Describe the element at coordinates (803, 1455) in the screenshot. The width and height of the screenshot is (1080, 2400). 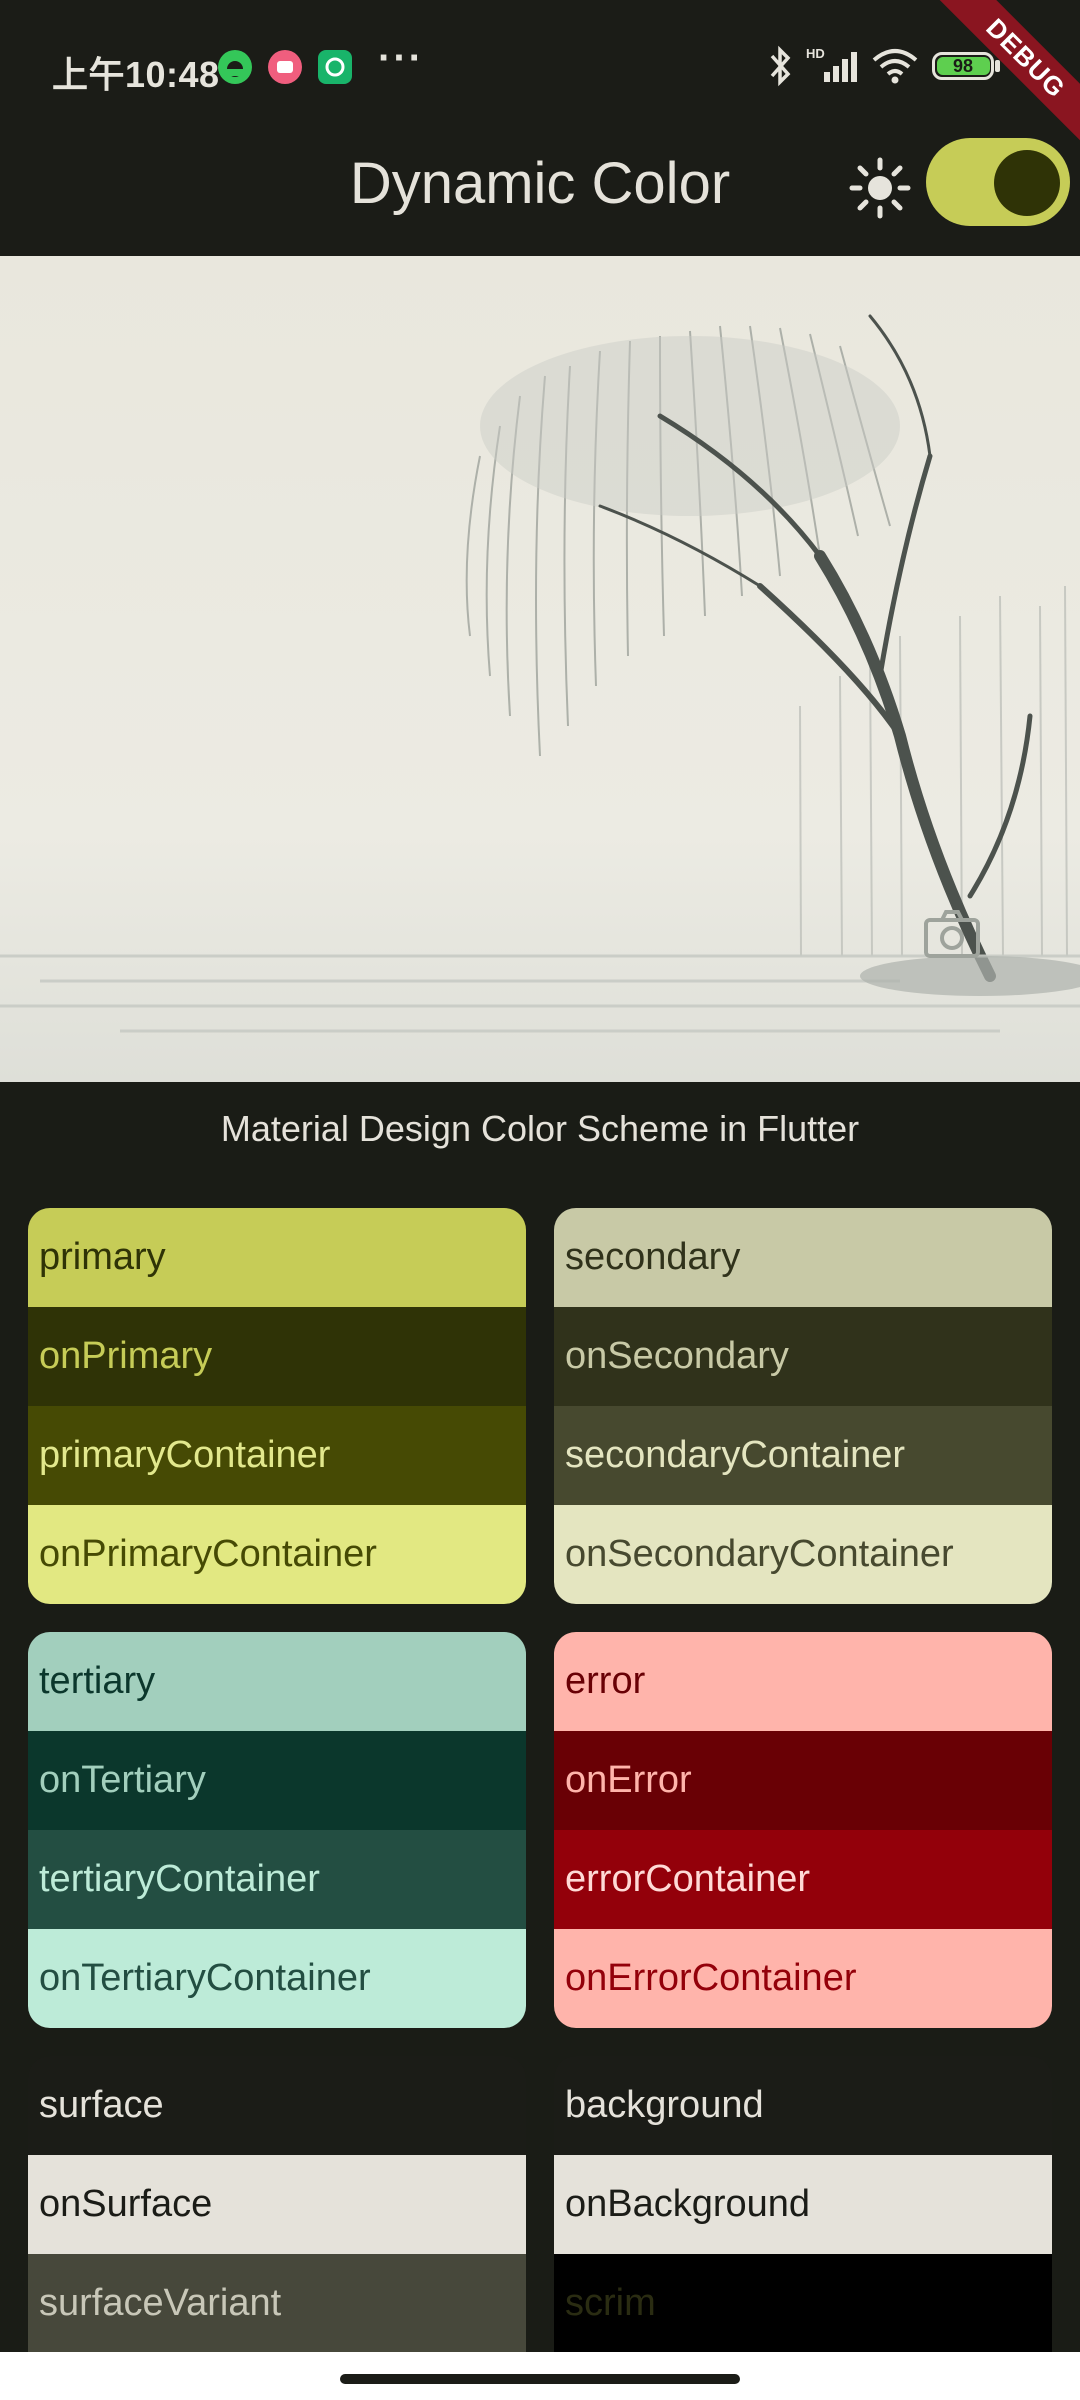
I see `color-swatch-secondary-container: secondaryContainer` at that location.